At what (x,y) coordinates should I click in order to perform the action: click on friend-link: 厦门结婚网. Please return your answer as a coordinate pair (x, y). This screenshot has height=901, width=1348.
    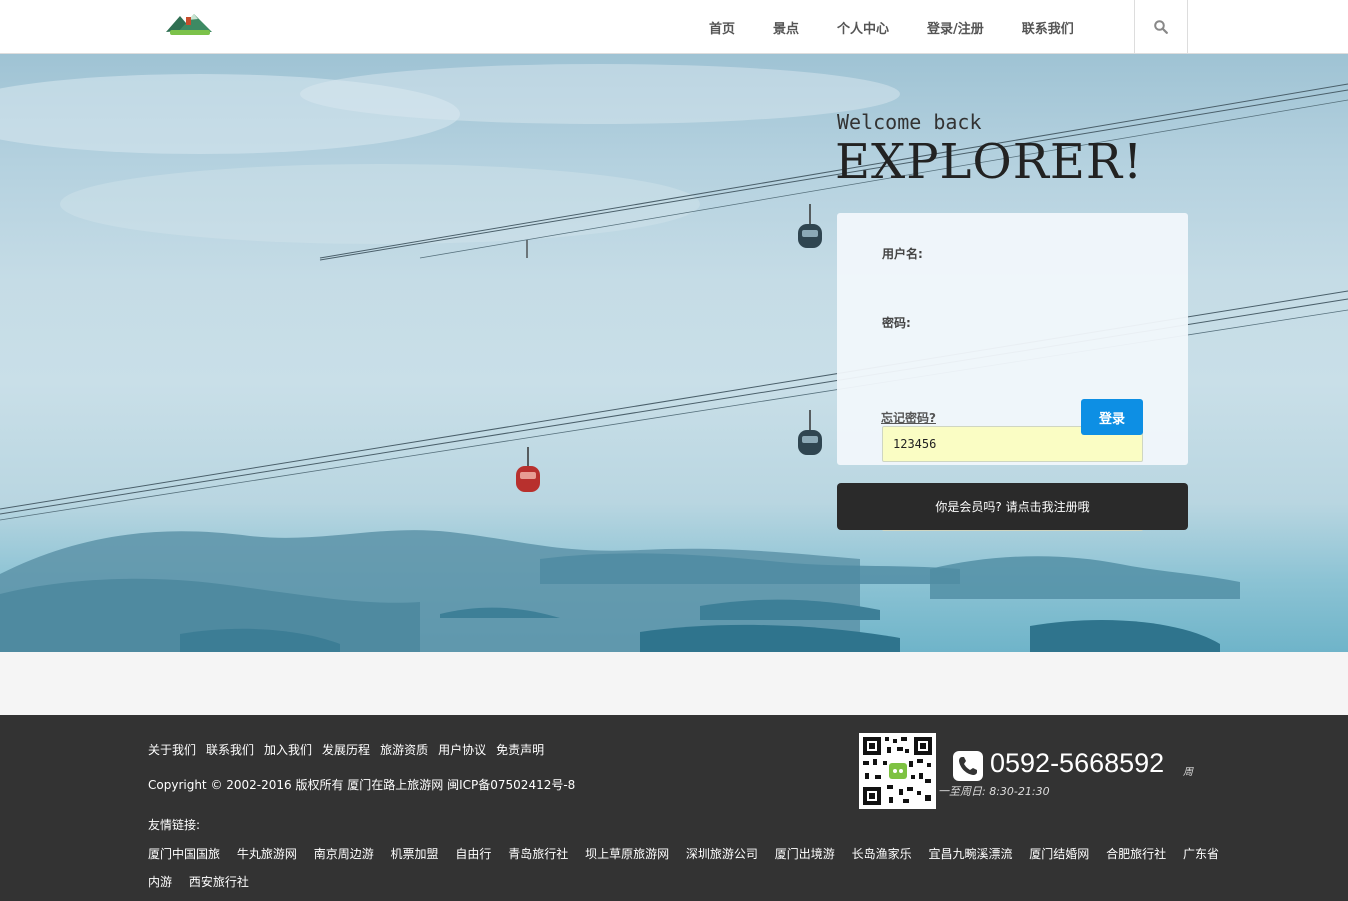
    Looking at the image, I should click on (1059, 854).